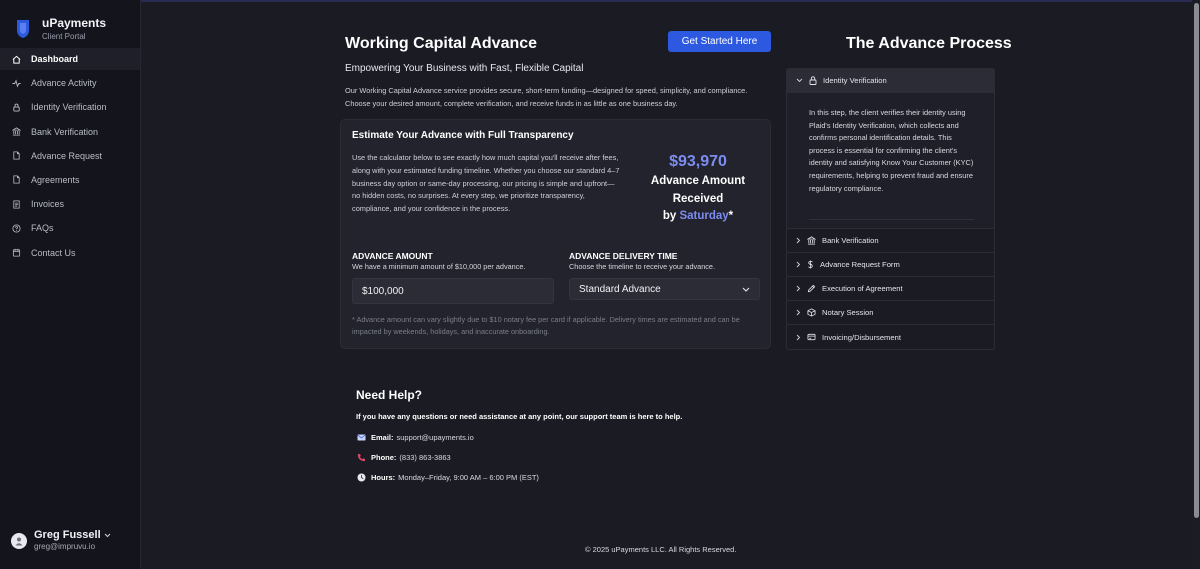  I want to click on sidebar-item-advance-request: Advance Request, so click(70, 156).